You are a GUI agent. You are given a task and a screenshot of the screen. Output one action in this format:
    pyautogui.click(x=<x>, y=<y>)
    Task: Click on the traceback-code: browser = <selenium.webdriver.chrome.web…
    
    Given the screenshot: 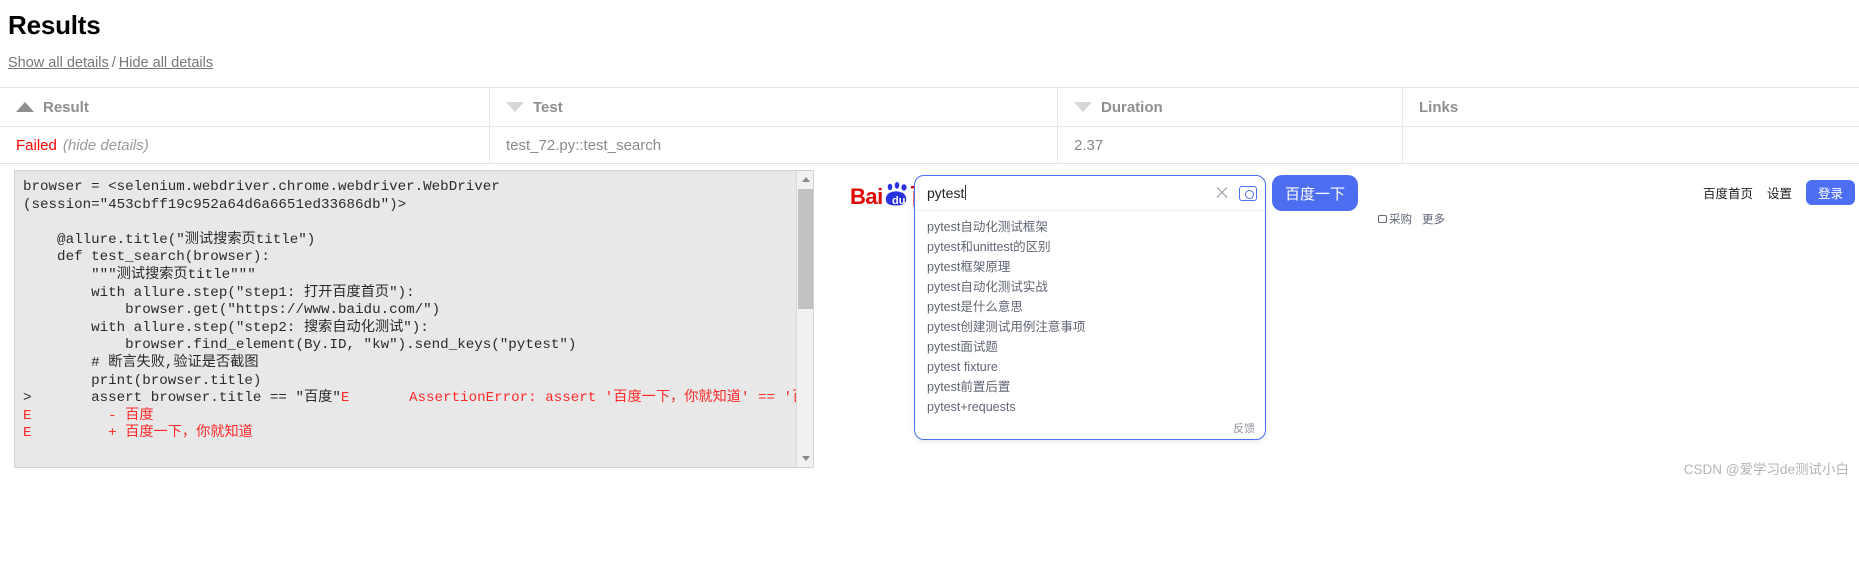 What is the action you would take?
    pyautogui.click(x=300, y=293)
    